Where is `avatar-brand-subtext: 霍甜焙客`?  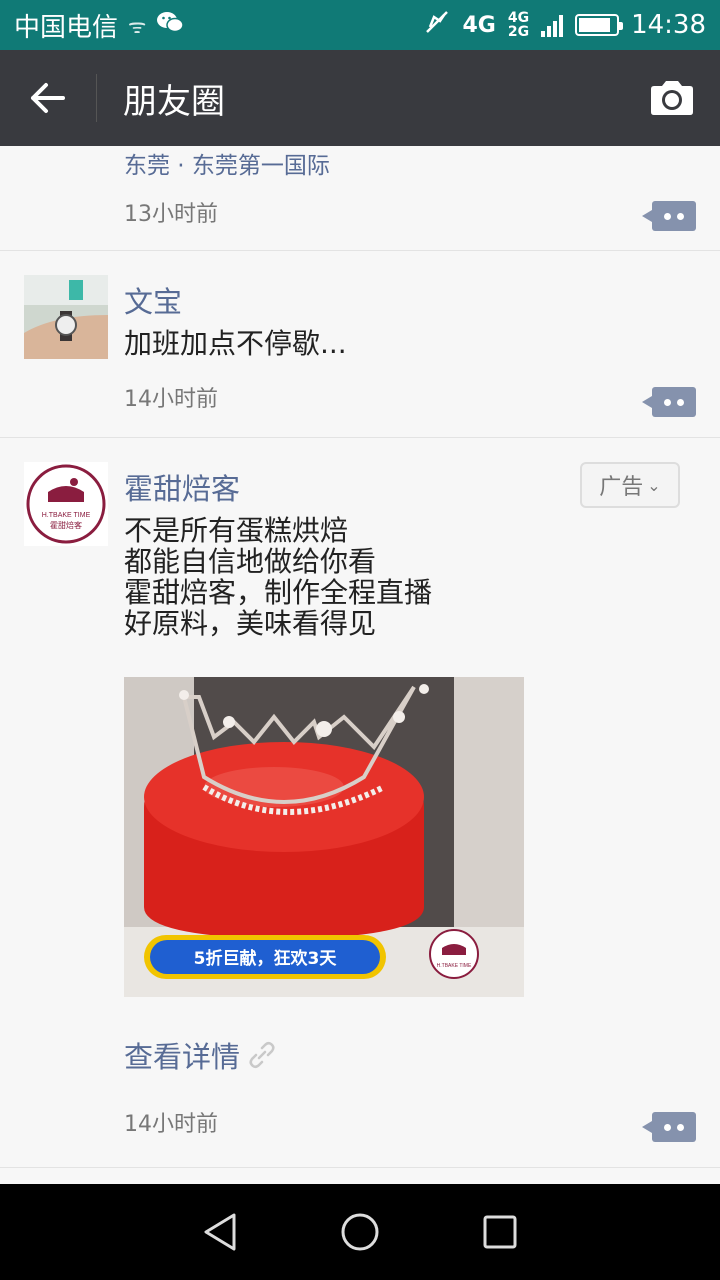
avatar-brand-subtext: 霍甜焙客 is located at coordinates (66, 525).